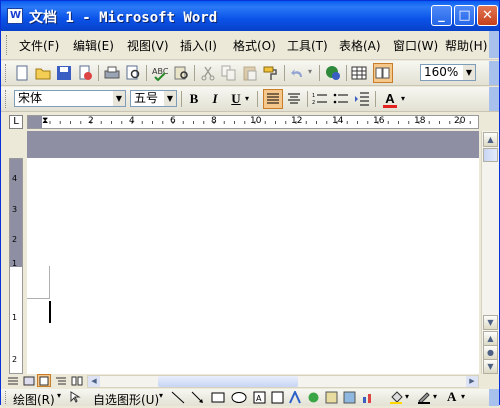 The height and width of the screenshot is (408, 500). I want to click on horizontal-ruler: ⧗ 2 4 6 8 10 12 14 16 18 20, so click(253, 122).